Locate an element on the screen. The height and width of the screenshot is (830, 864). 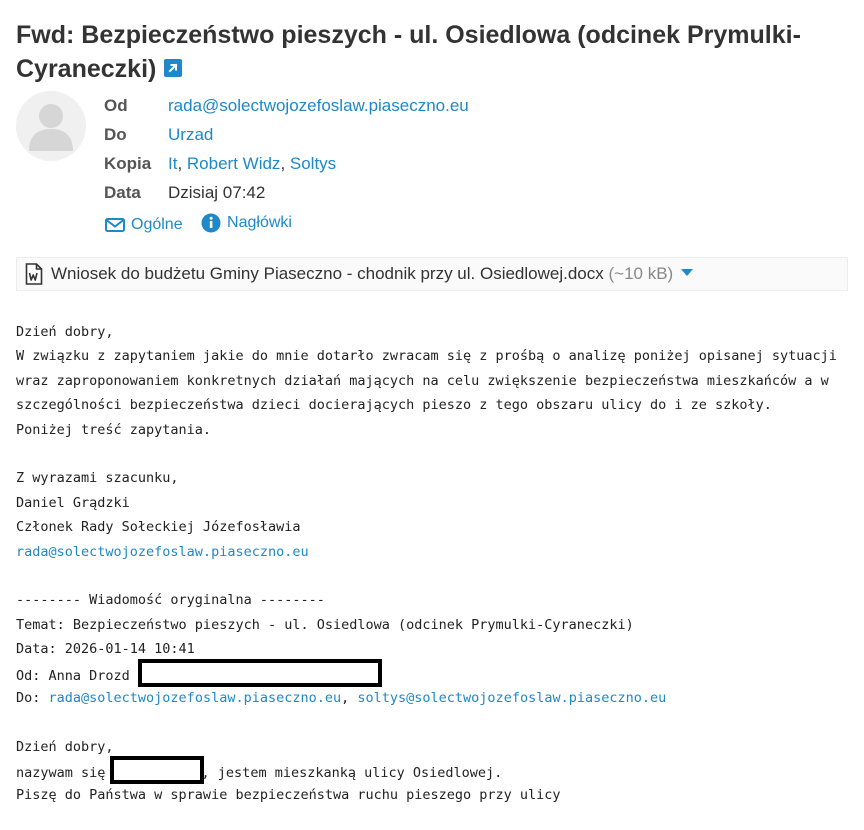
signature-email-link: rada@solectwojozefoslaw.piaseczno.eu is located at coordinates (162, 552).